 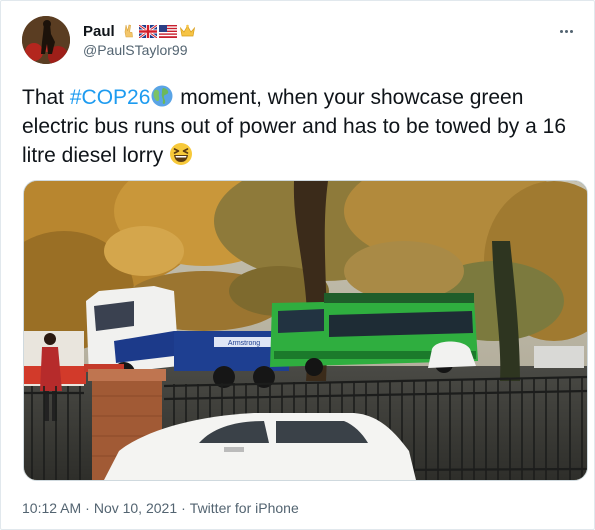 I want to click on hashtag-link: #COP26, so click(x=110, y=97).